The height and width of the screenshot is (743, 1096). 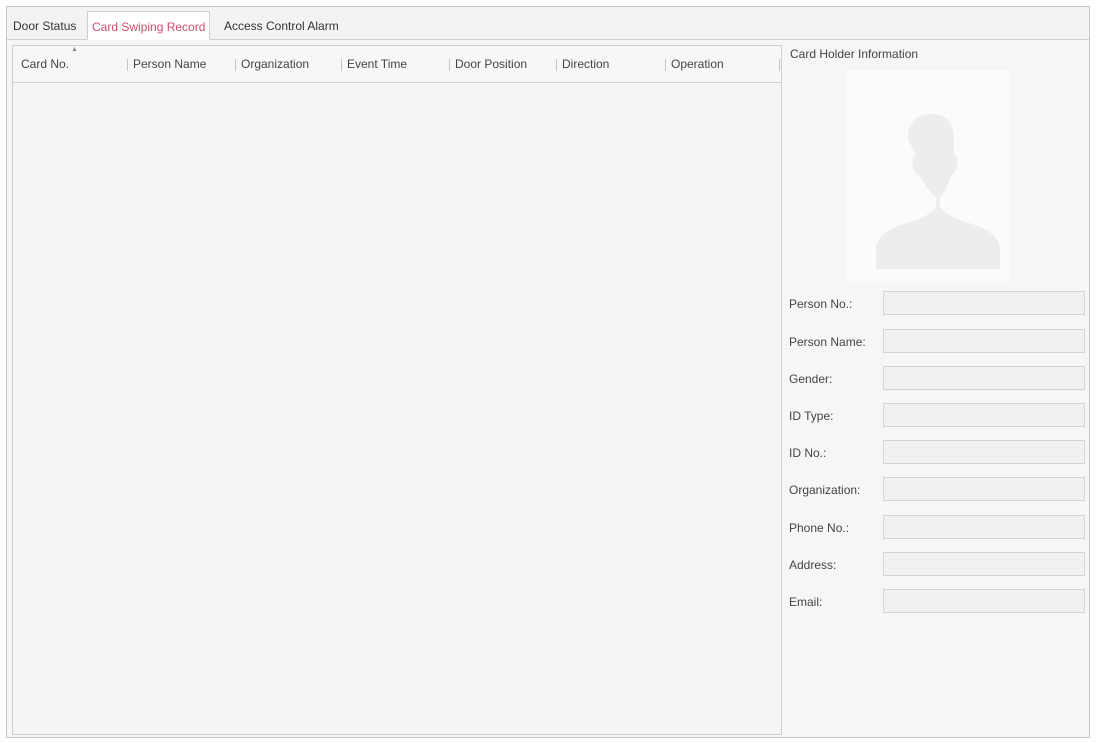 What do you see at coordinates (281, 25) in the screenshot?
I see `tab-access-control-alarm: Access Control Alarm` at bounding box center [281, 25].